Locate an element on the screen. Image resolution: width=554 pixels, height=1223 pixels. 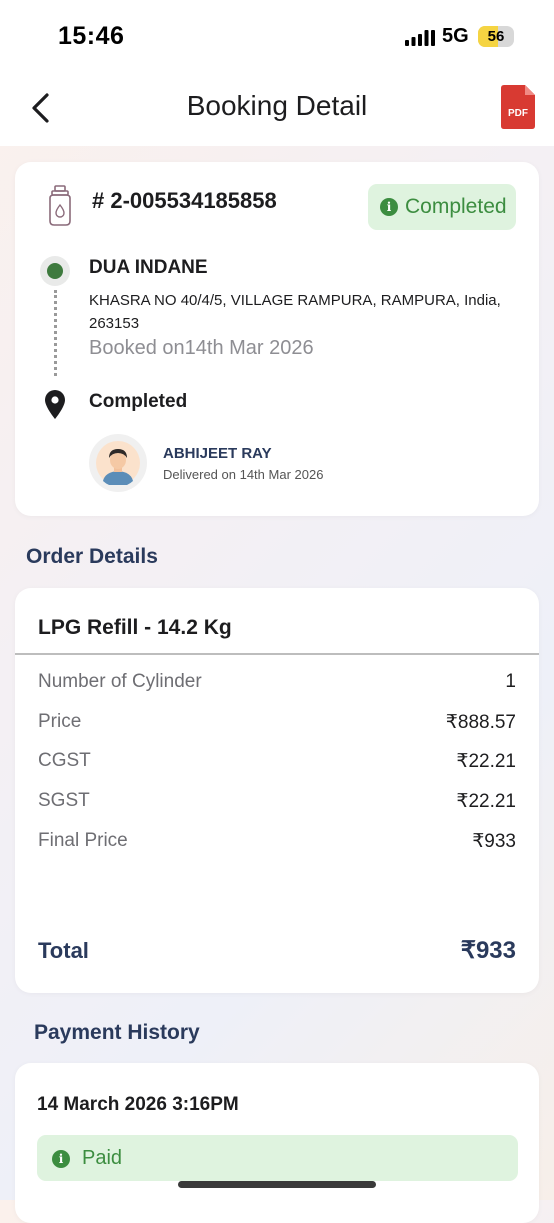
battery-icon: 56 is located at coordinates (496, 36).